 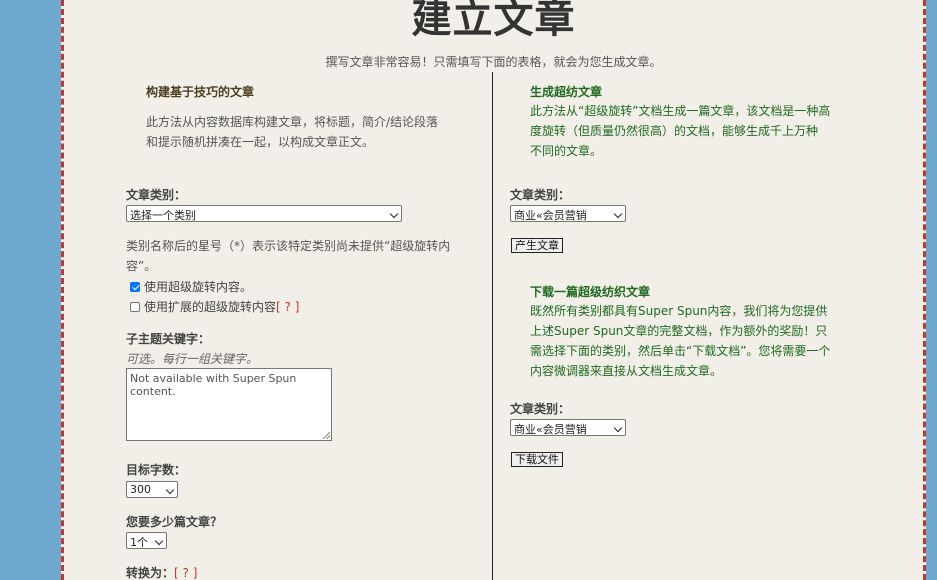 What do you see at coordinates (135, 286) in the screenshot?
I see `superspun-checkbox` at bounding box center [135, 286].